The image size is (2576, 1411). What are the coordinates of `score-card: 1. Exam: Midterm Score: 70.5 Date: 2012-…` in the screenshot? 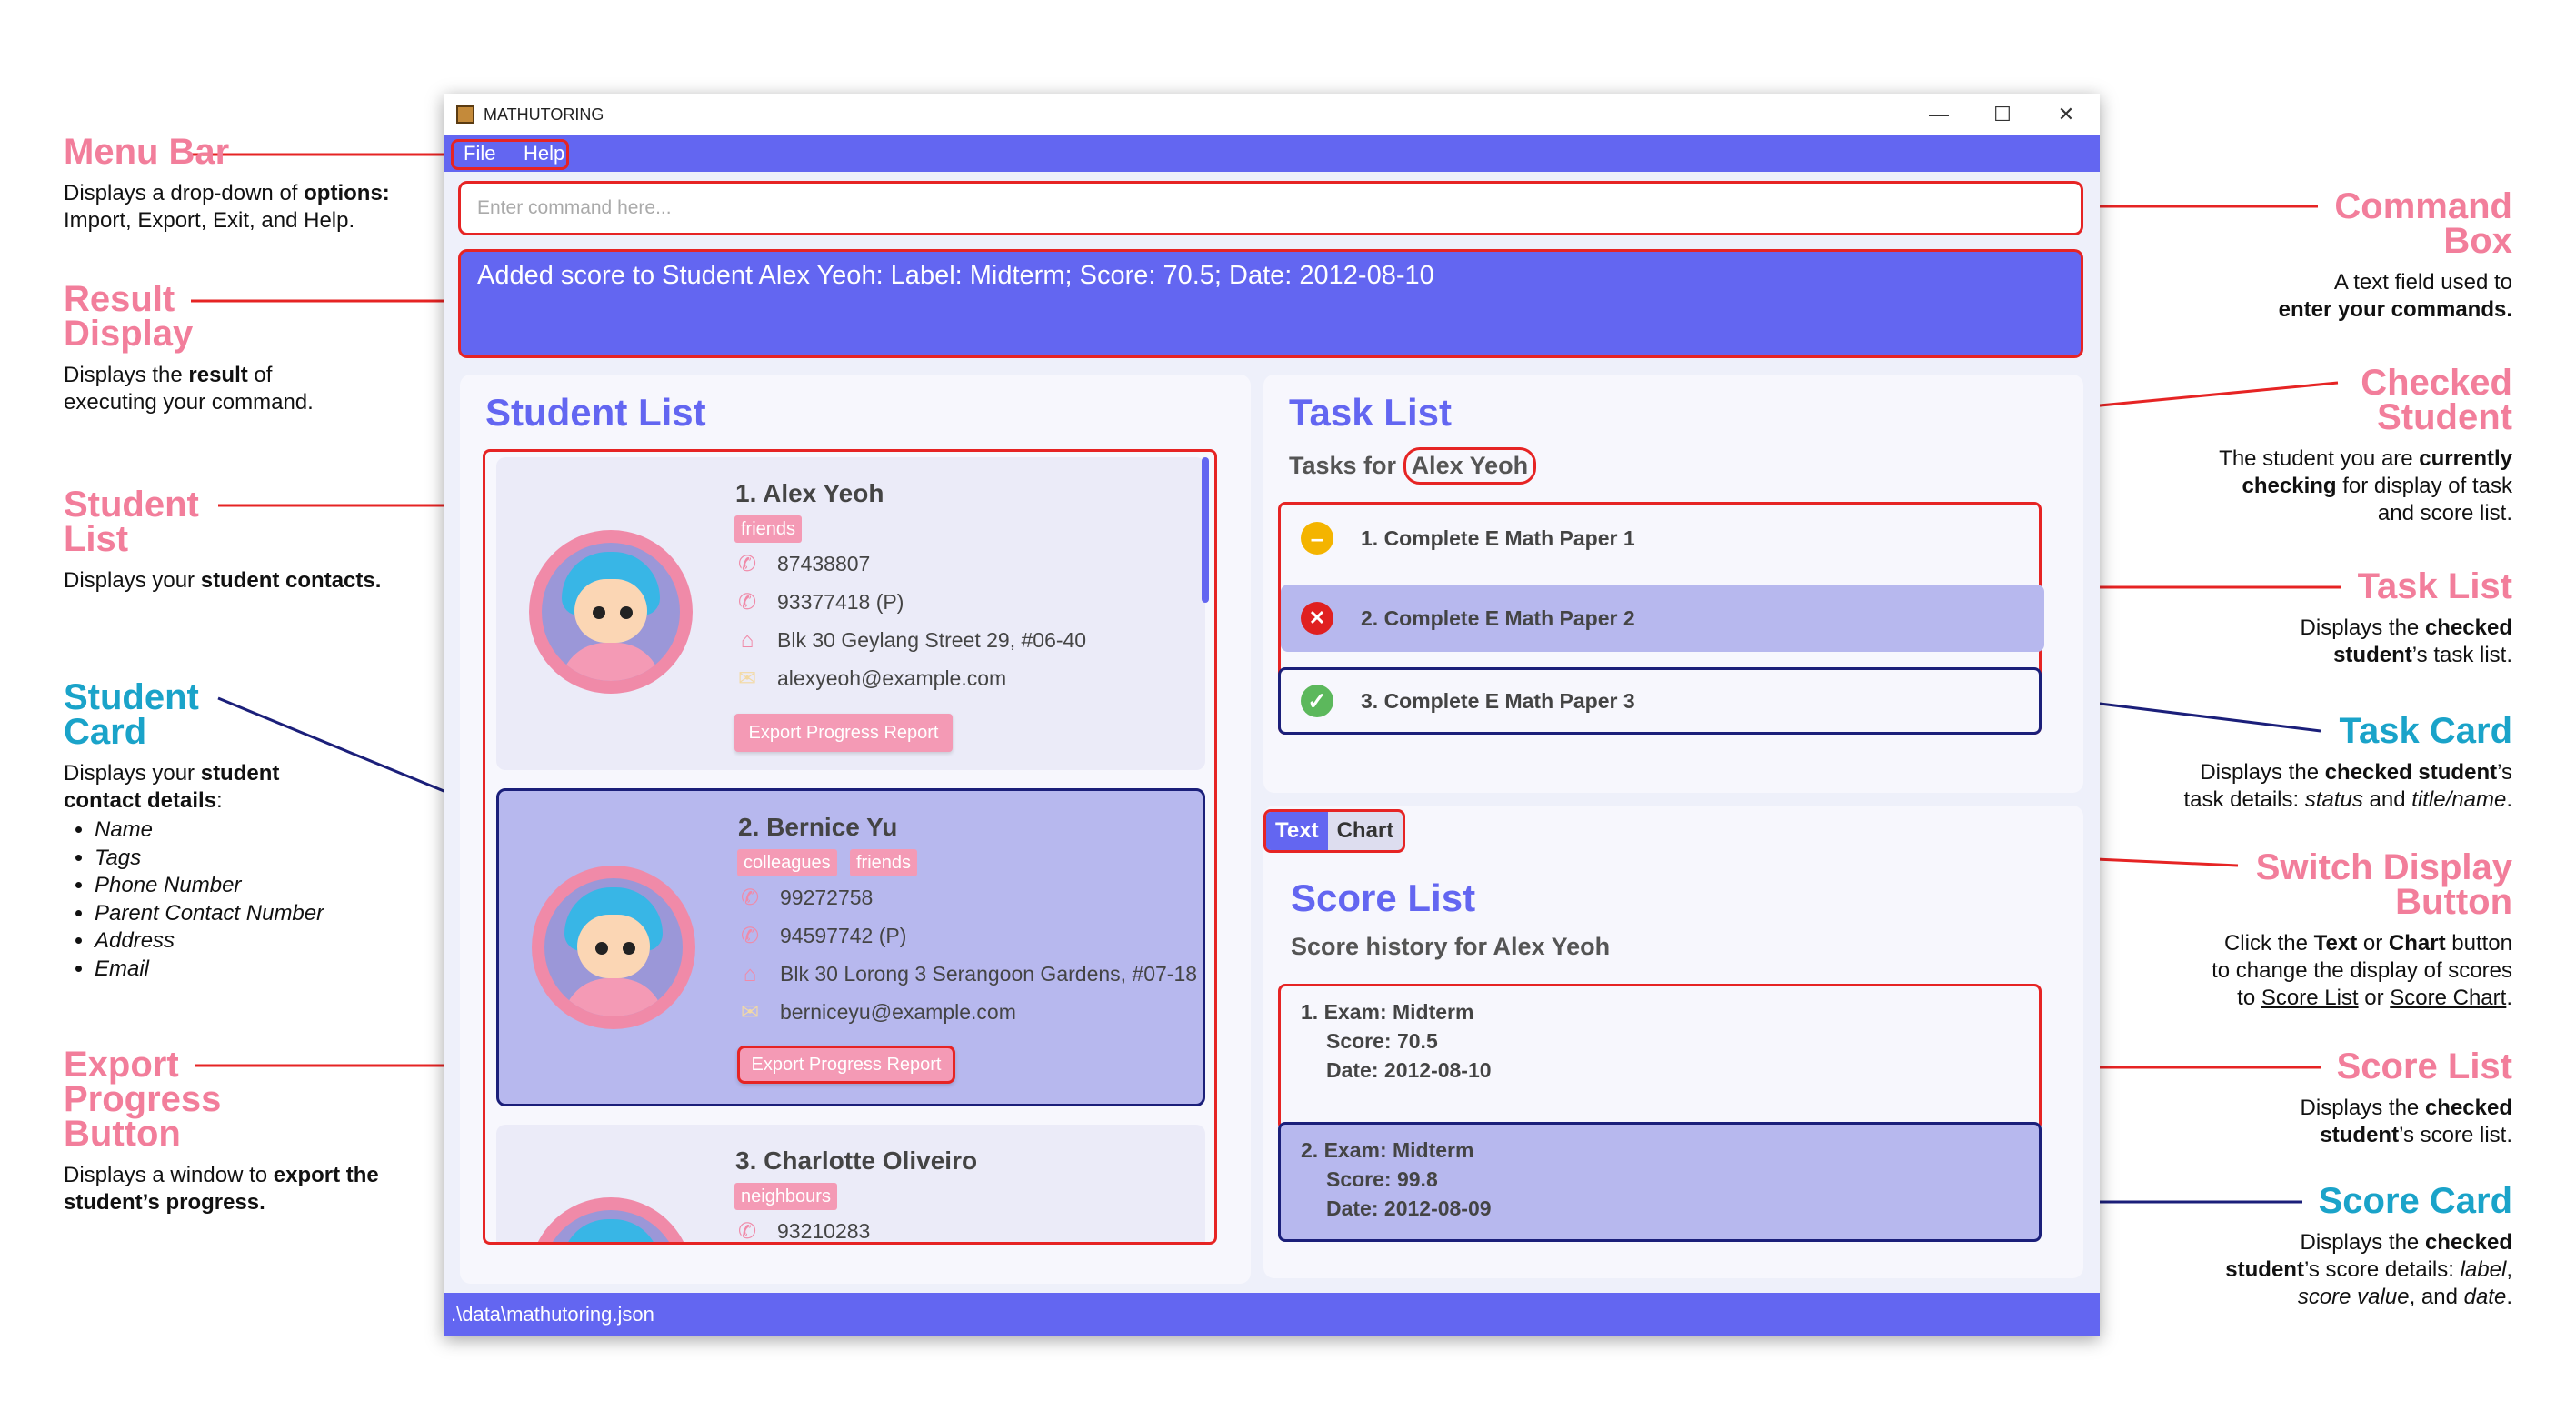 It's located at (1662, 1056).